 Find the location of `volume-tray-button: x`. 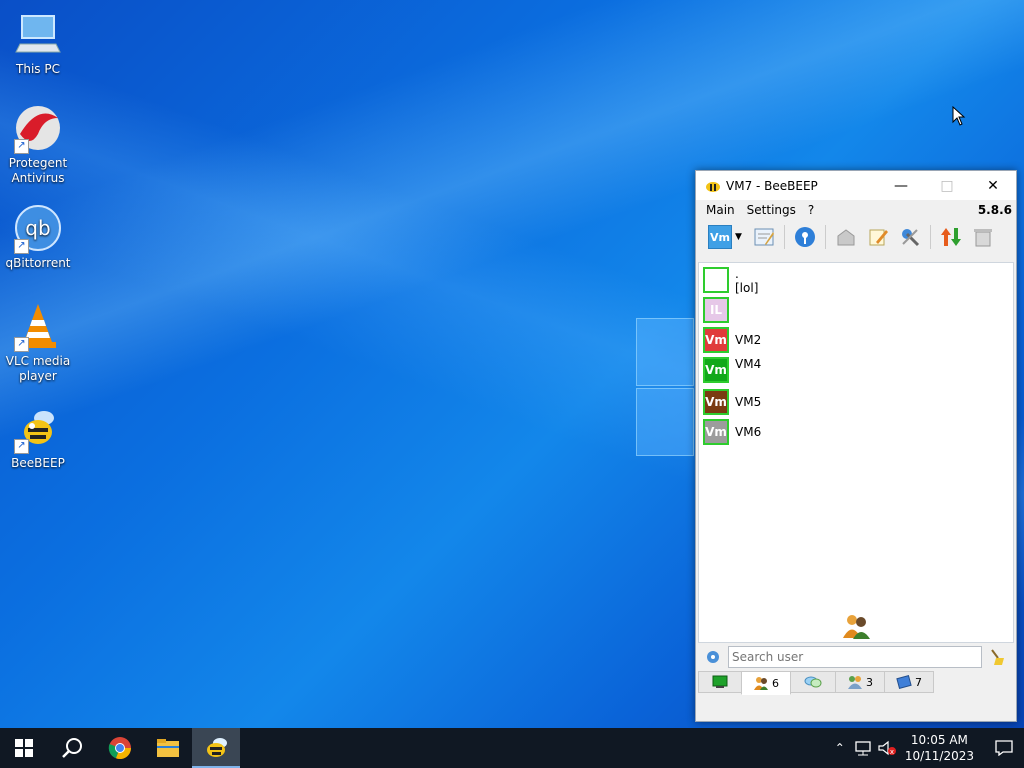

volume-tray-button: x is located at coordinates (887, 748).